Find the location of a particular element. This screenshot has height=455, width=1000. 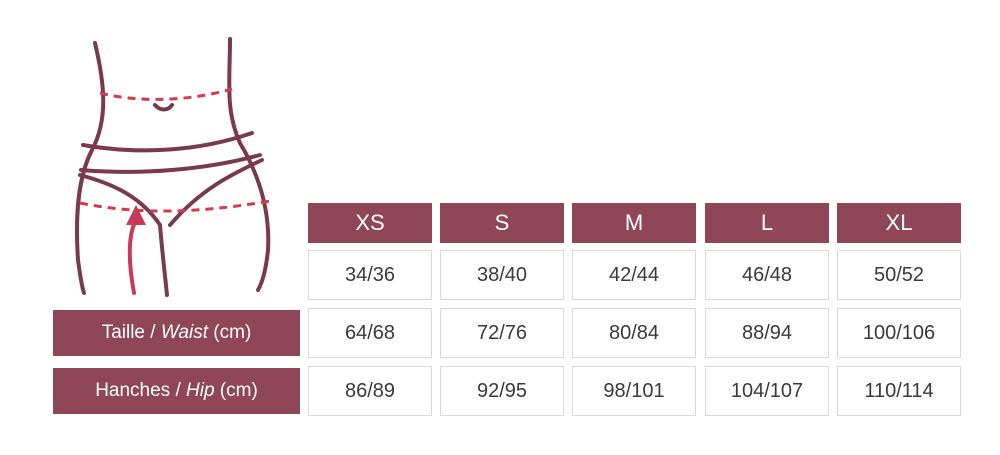

table-cell: 80/84 is located at coordinates (634, 333).